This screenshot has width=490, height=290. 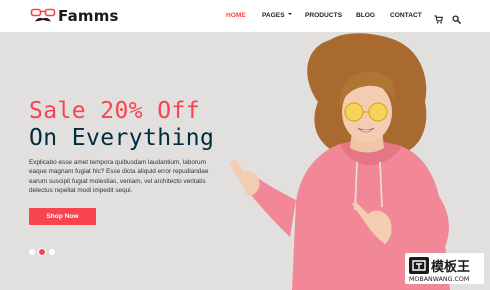 I want to click on nav-pages-label: PAGES, so click(x=273, y=15).